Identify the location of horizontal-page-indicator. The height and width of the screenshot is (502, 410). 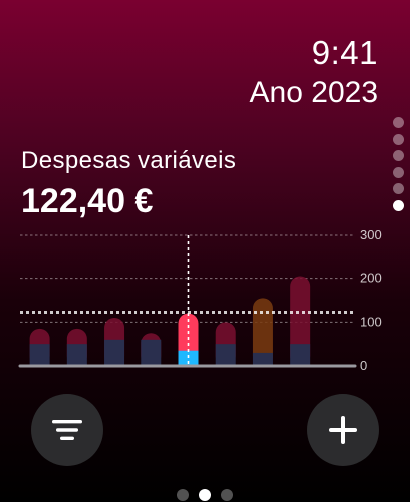
(205, 495).